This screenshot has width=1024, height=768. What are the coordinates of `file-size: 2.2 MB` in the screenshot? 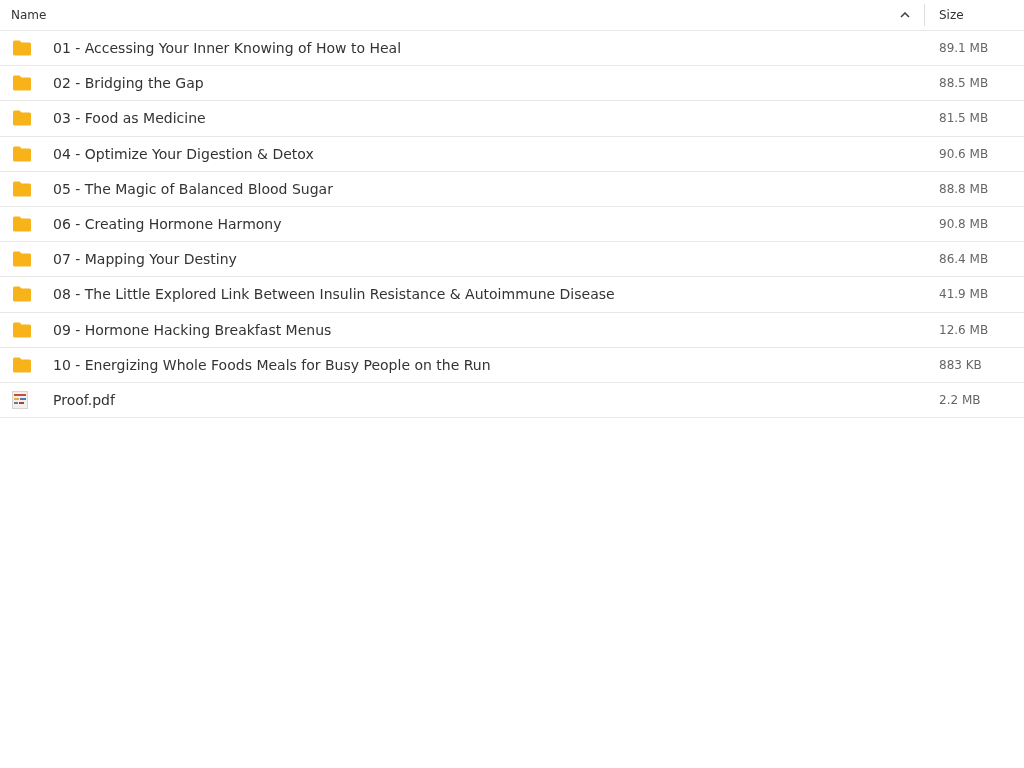 It's located at (960, 399).